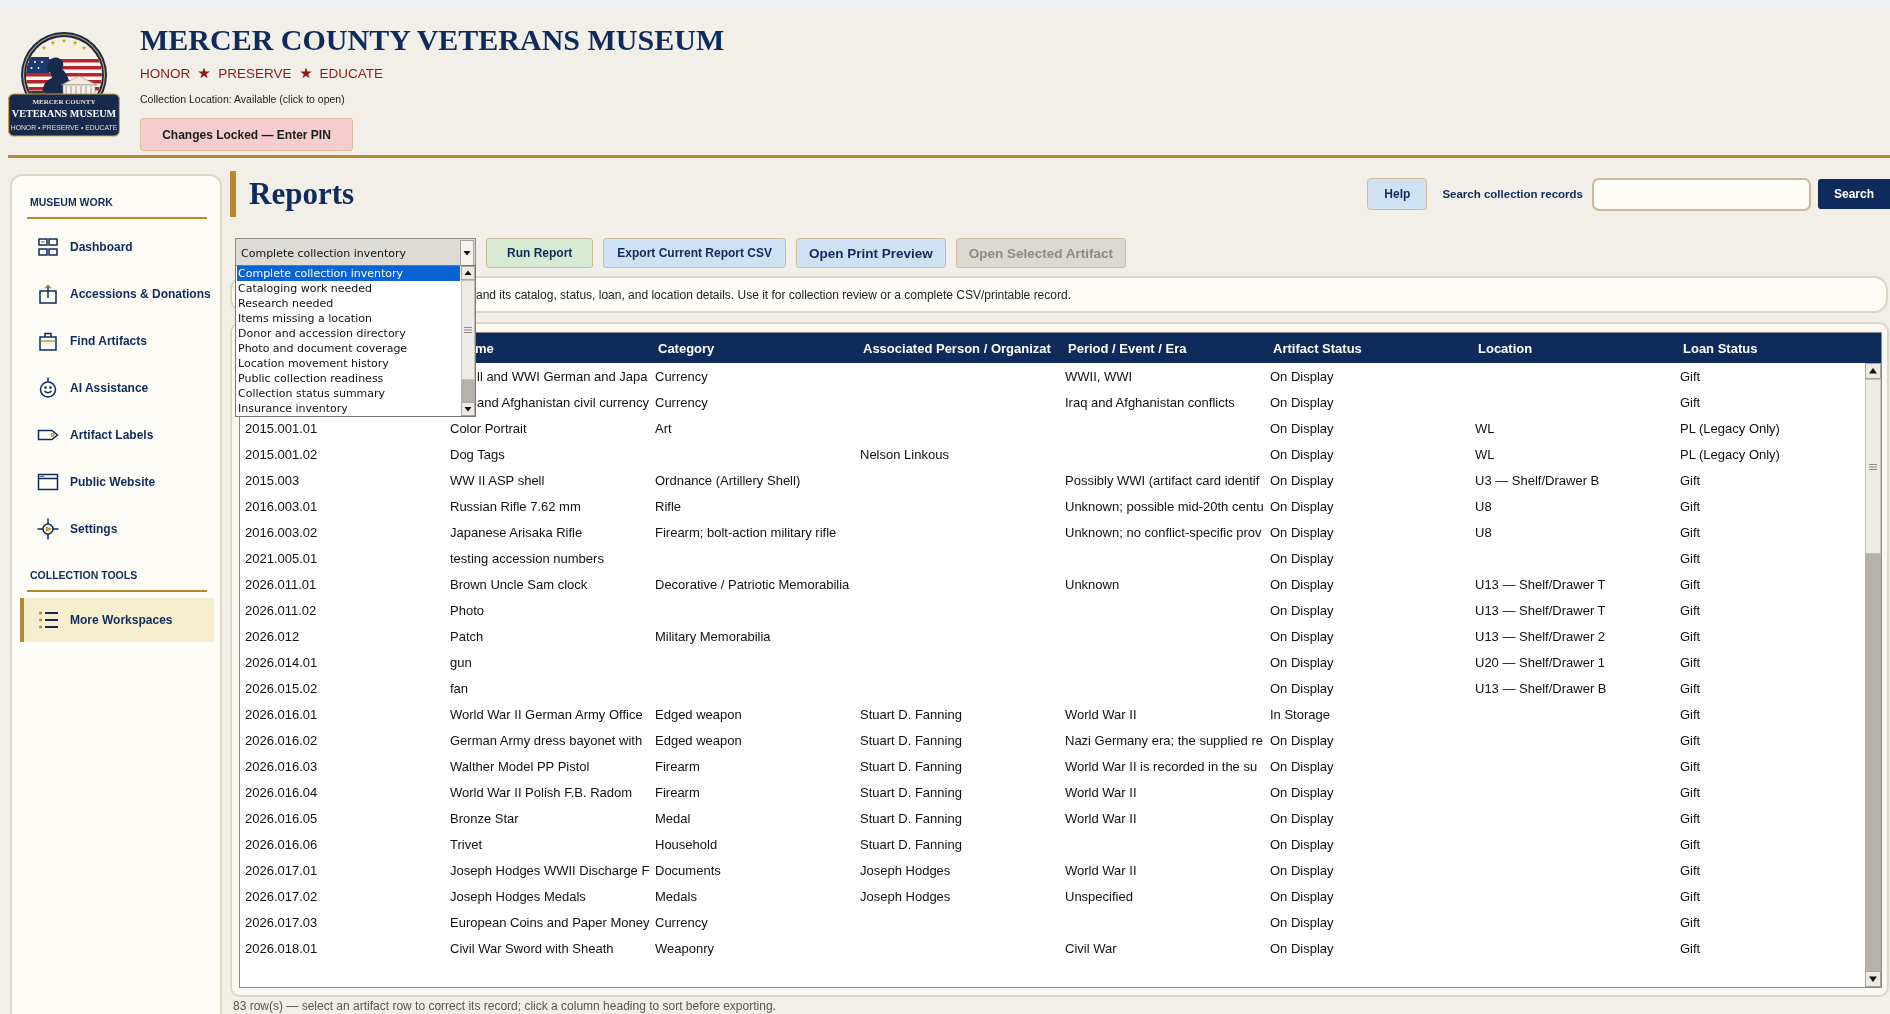 The width and height of the screenshot is (1890, 1014). Describe the element at coordinates (1397, 194) in the screenshot. I see `help-button: Help` at that location.